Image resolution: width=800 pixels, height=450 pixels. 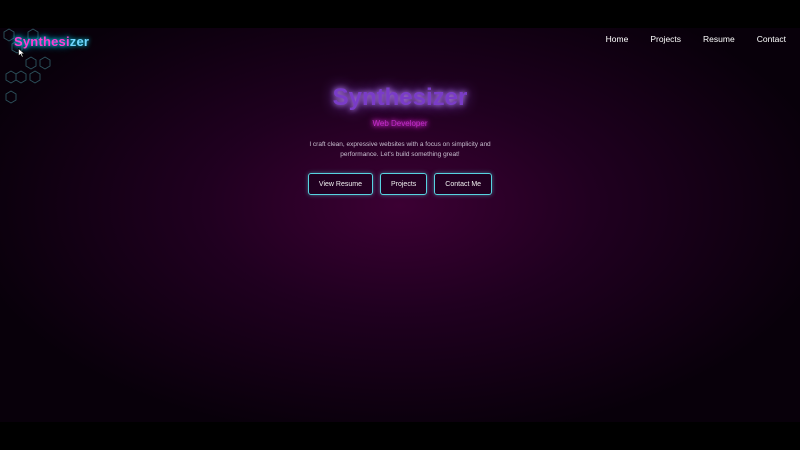 I want to click on logo-main-text: Synthesi, so click(x=42, y=41).